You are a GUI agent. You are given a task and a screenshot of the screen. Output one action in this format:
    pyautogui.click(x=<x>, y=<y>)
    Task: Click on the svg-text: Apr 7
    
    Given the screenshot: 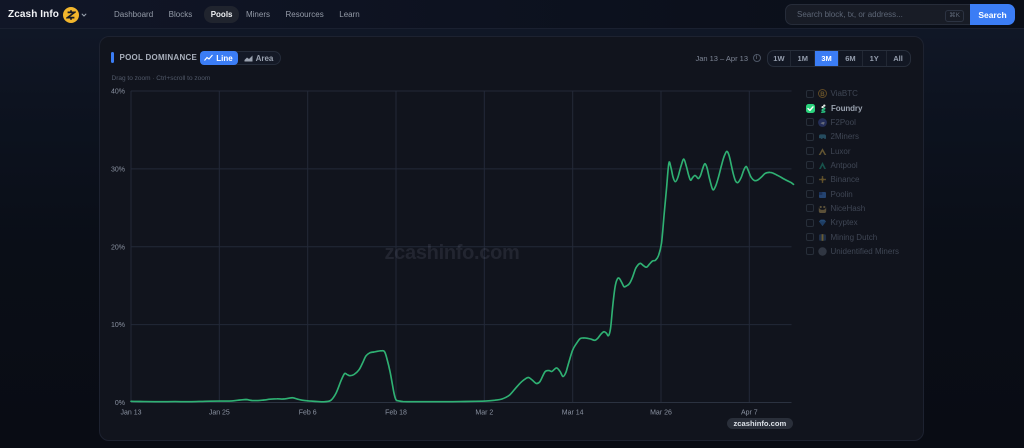 What is the action you would take?
    pyautogui.click(x=749, y=413)
    